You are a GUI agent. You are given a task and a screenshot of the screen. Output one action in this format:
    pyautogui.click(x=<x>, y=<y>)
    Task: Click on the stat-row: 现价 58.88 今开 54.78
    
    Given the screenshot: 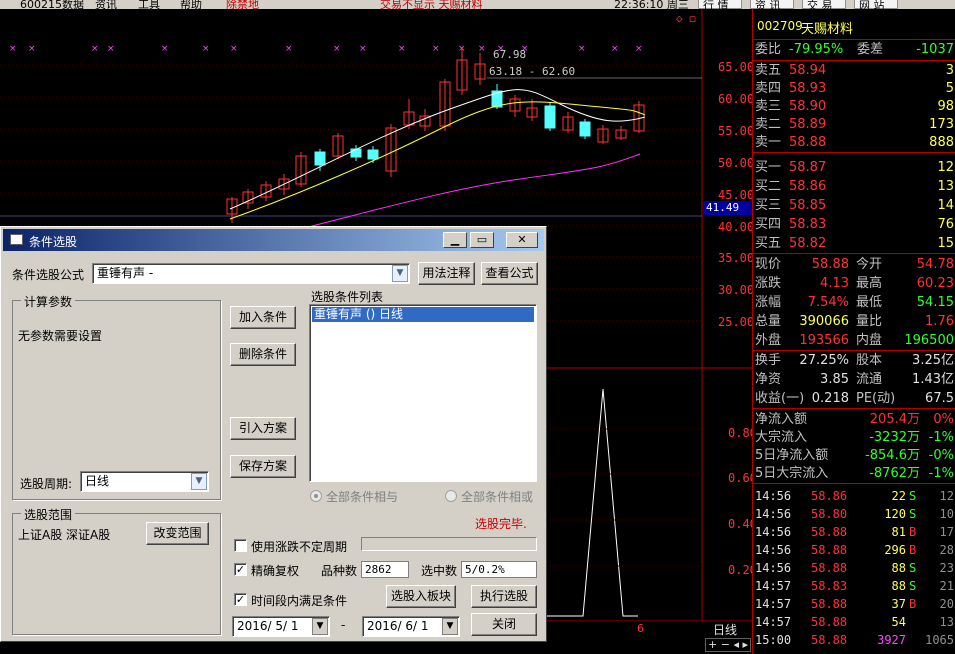 What is the action you would take?
    pyautogui.click(x=854, y=265)
    